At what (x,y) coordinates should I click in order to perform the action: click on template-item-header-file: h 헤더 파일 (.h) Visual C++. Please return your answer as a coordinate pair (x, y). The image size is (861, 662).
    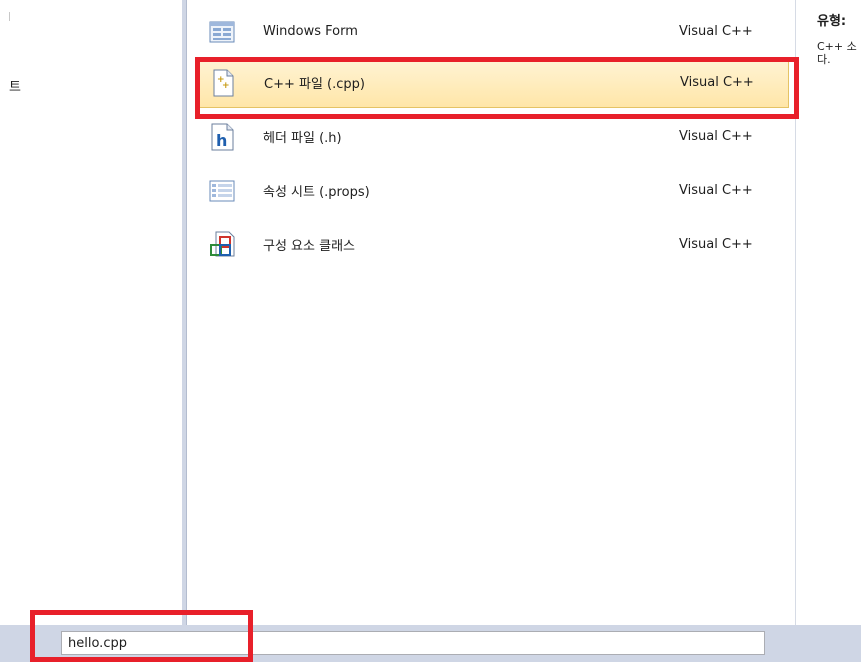
    Looking at the image, I should click on (492, 136).